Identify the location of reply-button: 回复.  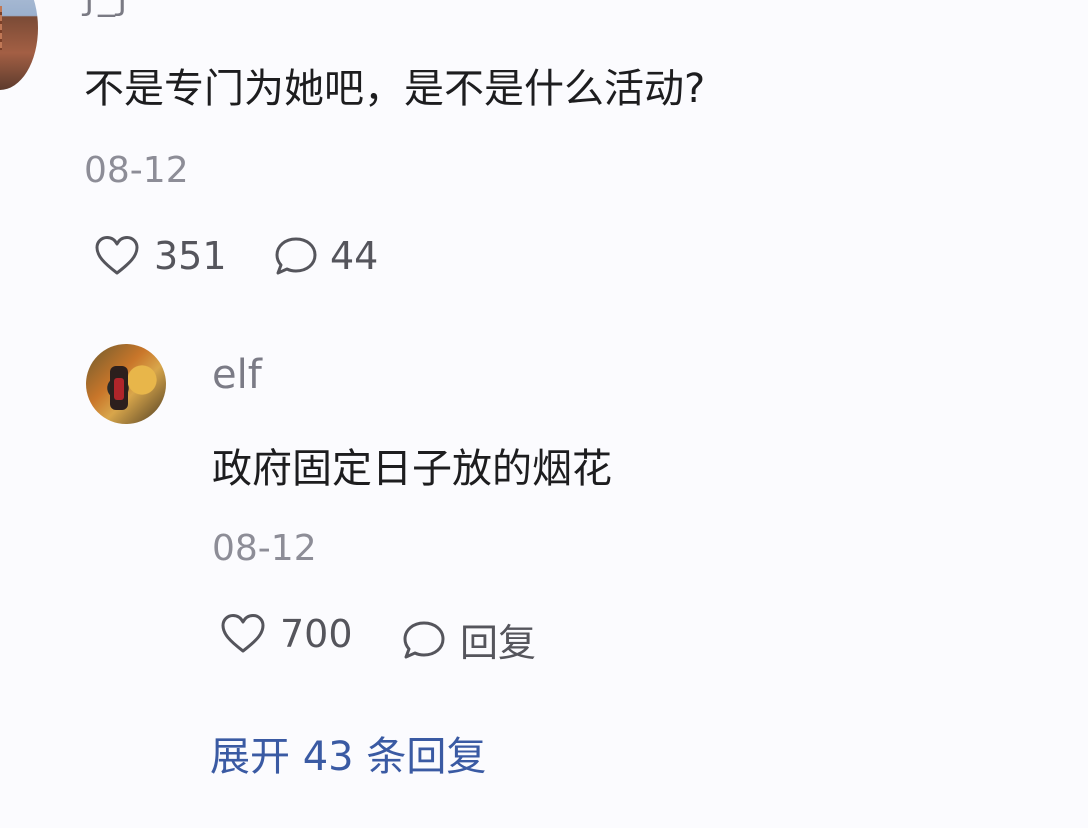
(469, 639).